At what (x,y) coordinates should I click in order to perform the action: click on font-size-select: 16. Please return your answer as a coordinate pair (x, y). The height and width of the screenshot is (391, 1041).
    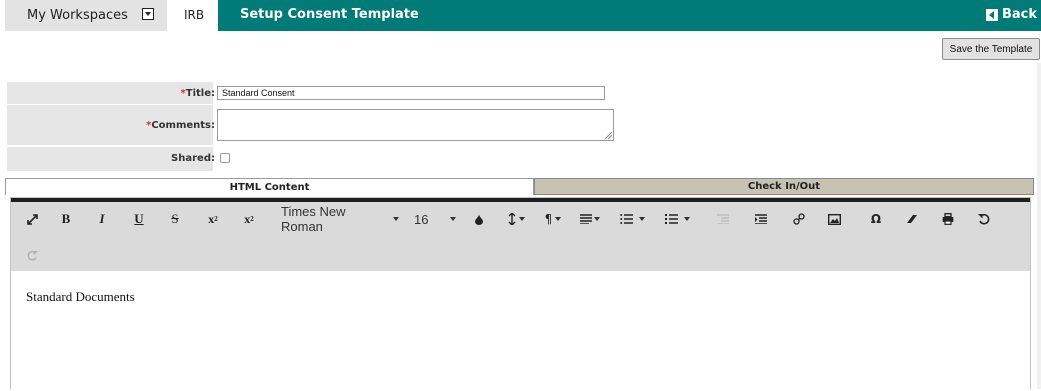
    Looking at the image, I should click on (441, 219).